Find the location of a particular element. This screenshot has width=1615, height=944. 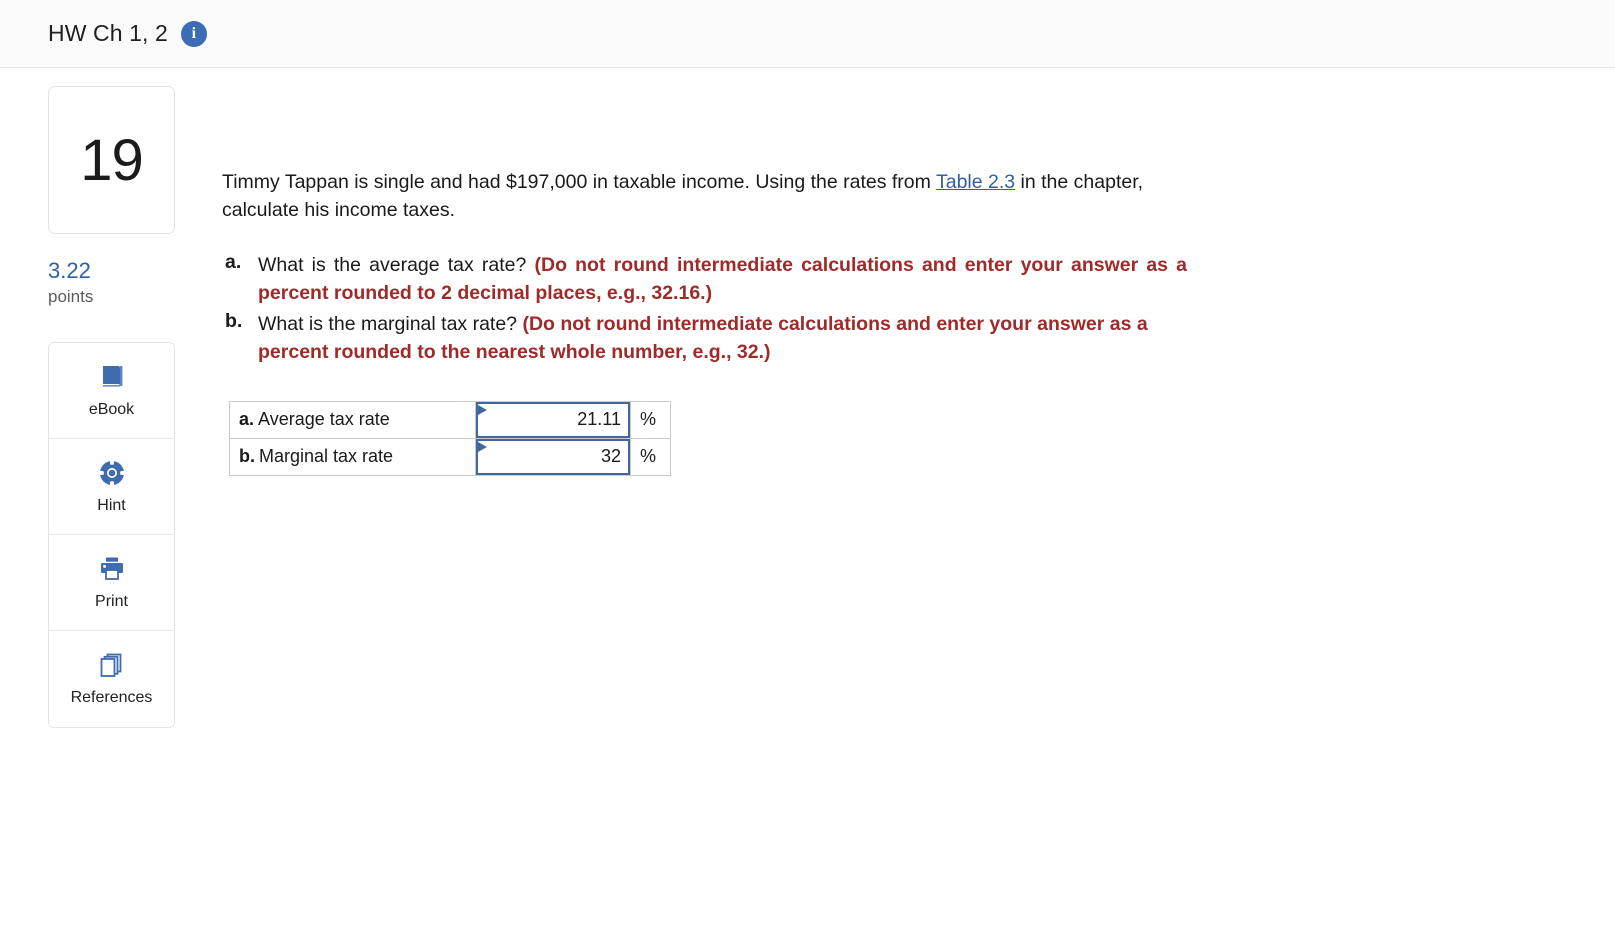

part-b-letter: b. is located at coordinates (234, 321).